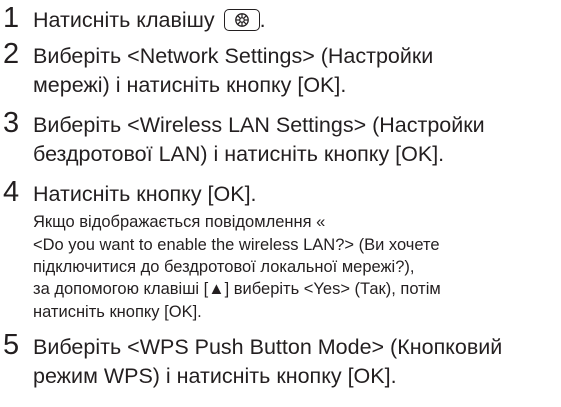 Image resolution: width=561 pixels, height=407 pixels. I want to click on step-text-after: ., so click(262, 20).